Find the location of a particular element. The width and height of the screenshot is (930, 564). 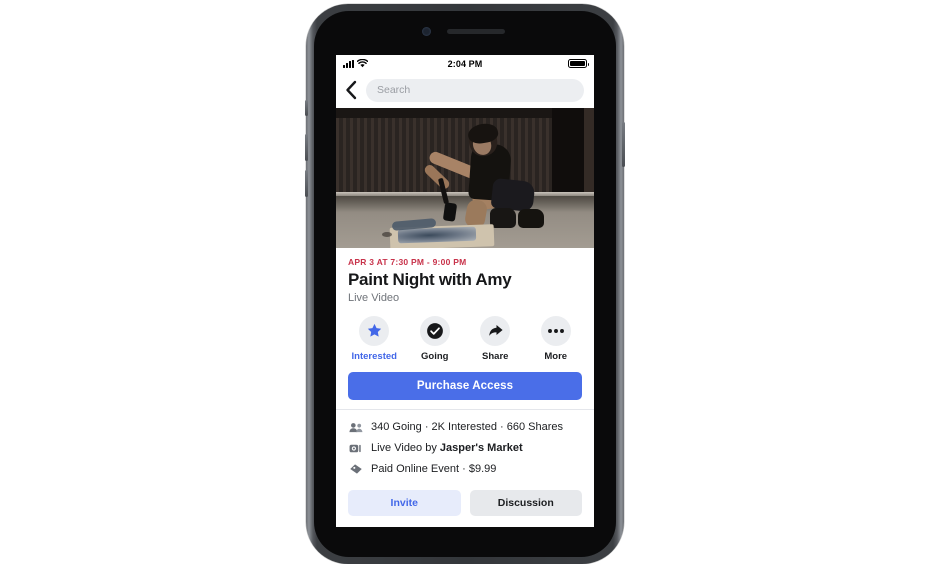

action-more-circle is located at coordinates (555, 330).